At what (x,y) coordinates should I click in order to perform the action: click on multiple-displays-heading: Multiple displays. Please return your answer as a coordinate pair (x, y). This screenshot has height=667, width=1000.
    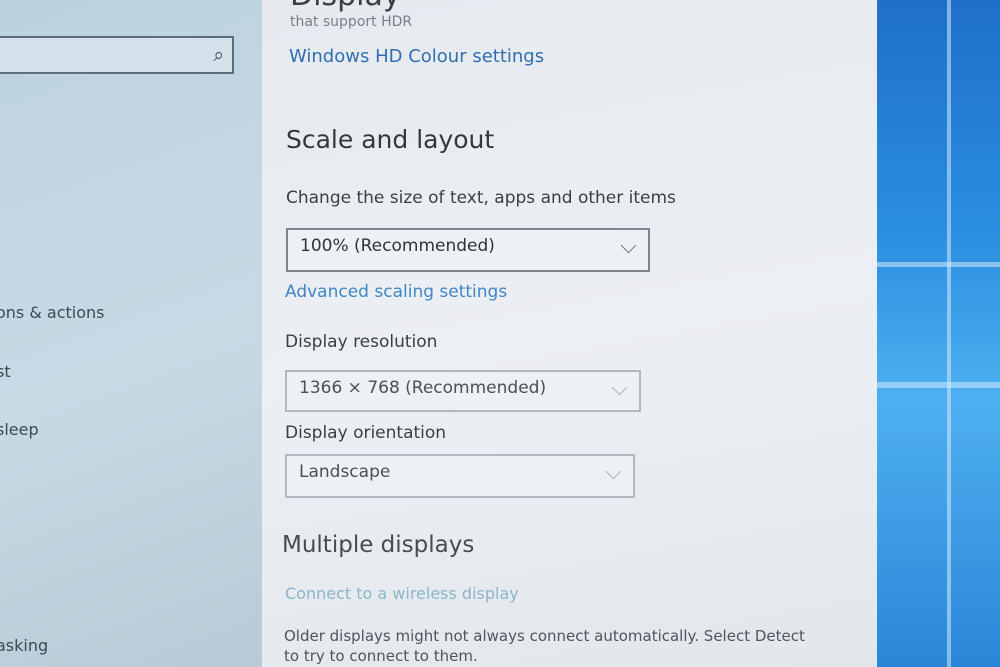
    Looking at the image, I should click on (378, 545).